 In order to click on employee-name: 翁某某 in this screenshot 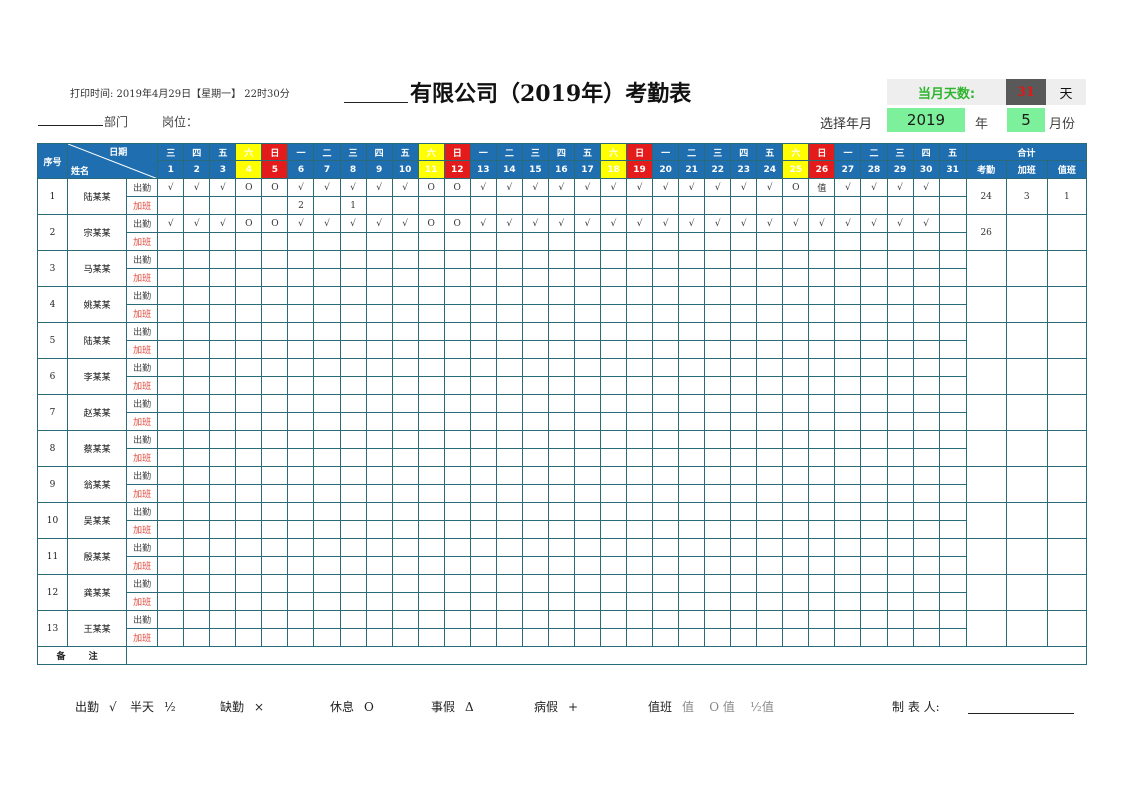, I will do `click(97, 484)`.